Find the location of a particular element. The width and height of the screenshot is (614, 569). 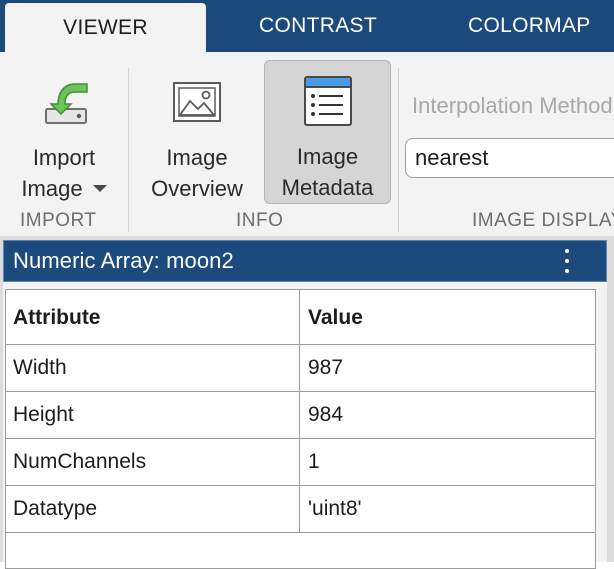

tab-bar: VIEWER CONTRAST COLORMAP is located at coordinates (307, 26).